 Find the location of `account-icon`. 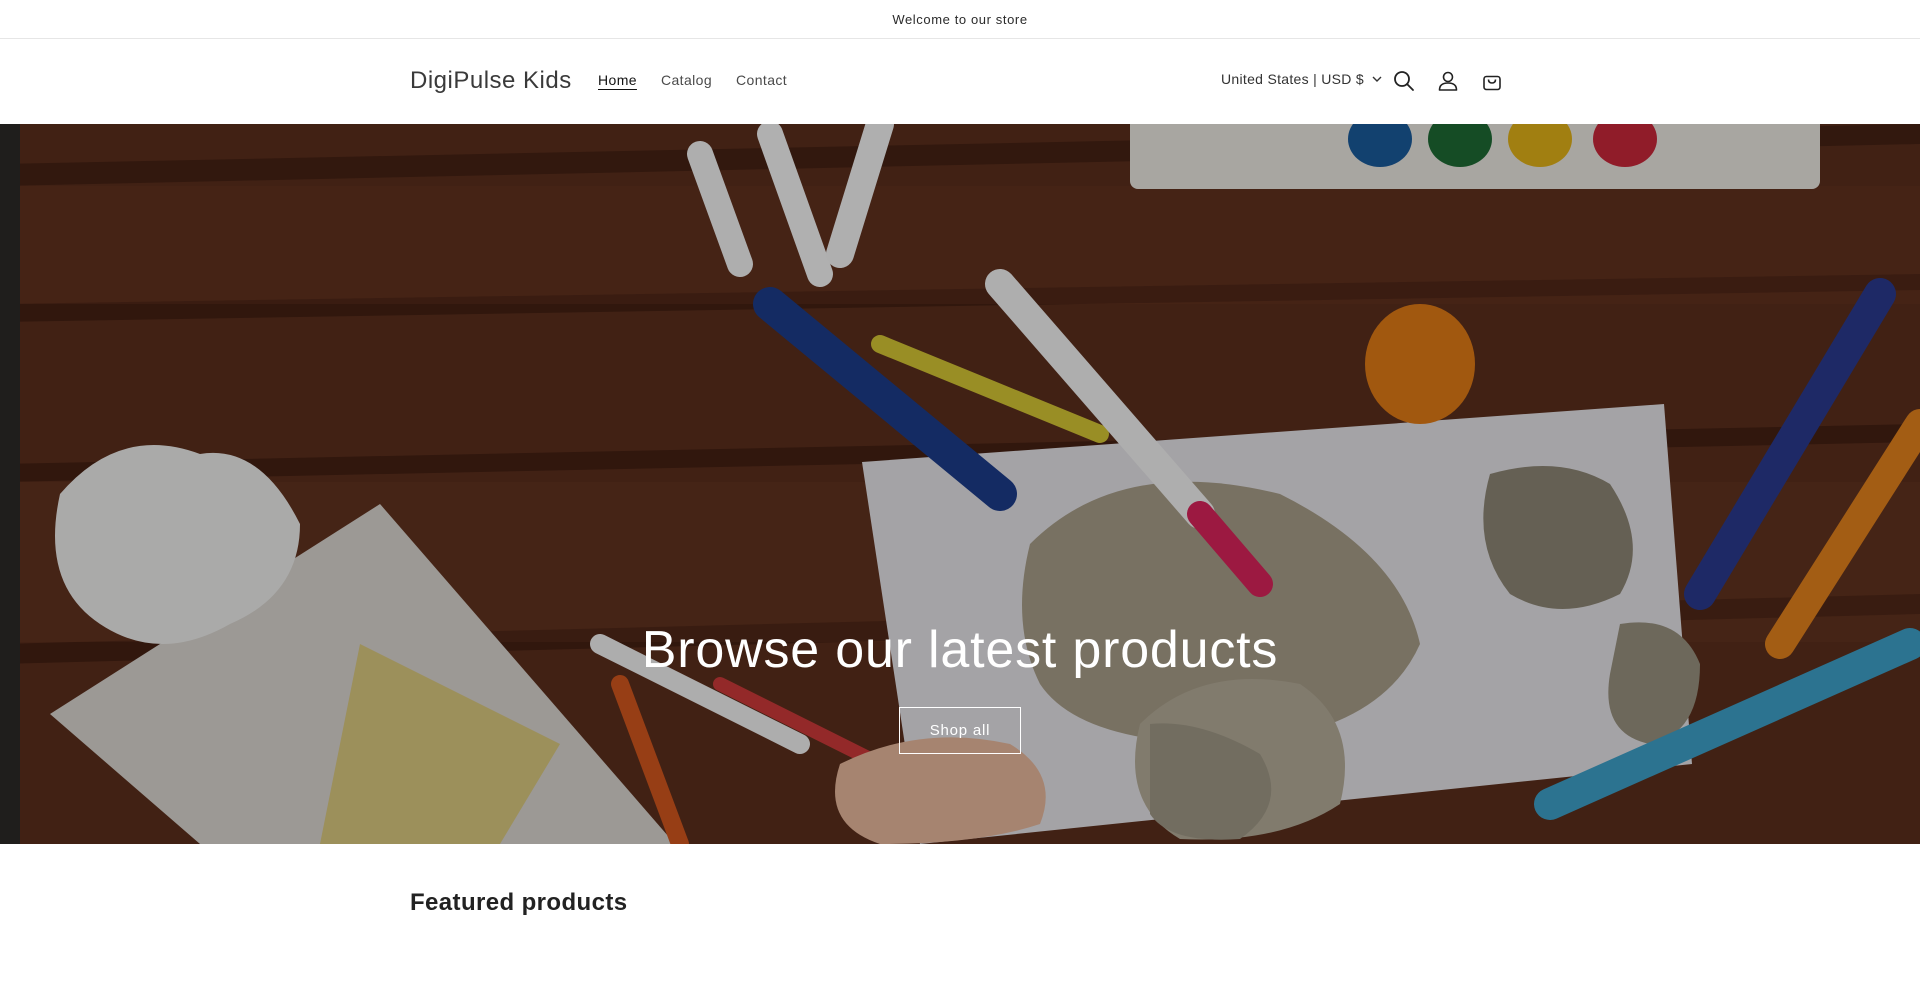

account-icon is located at coordinates (1448, 81).